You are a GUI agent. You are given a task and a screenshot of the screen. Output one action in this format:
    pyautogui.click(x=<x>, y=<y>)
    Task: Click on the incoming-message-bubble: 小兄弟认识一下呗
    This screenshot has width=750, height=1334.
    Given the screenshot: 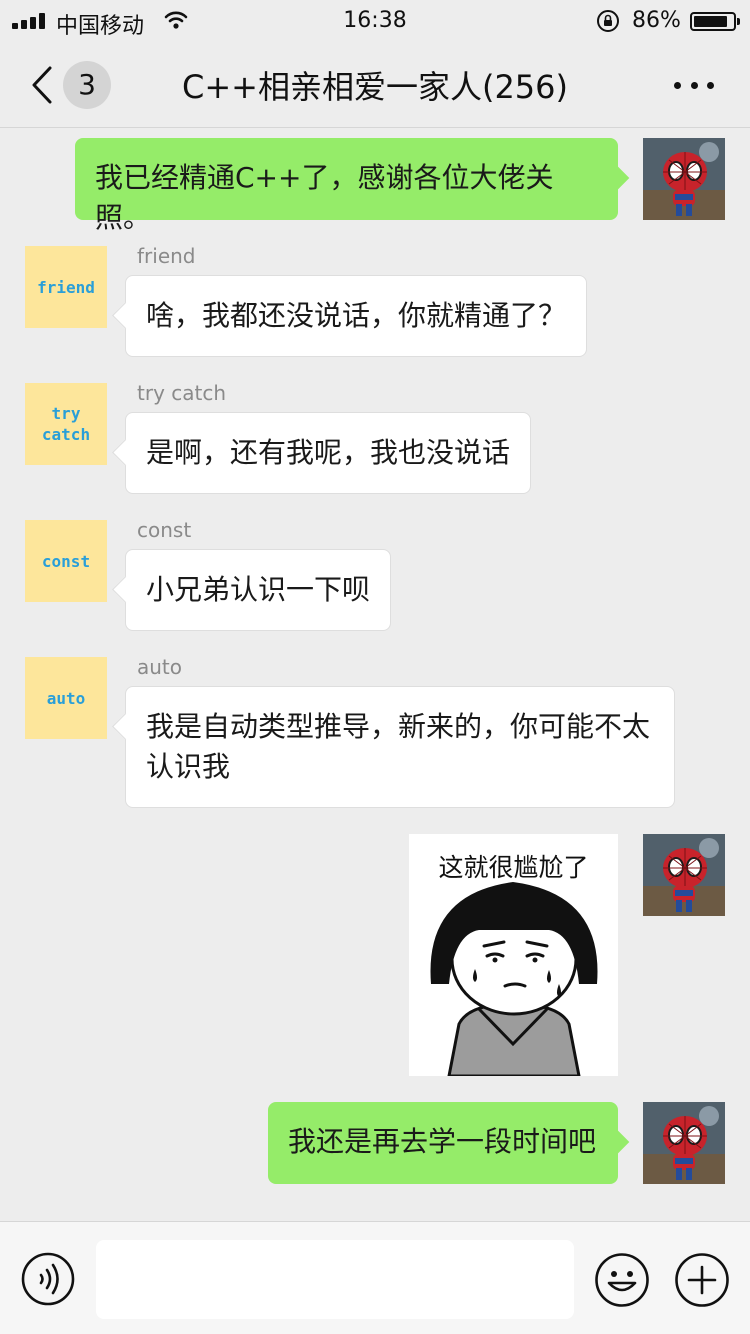 What is the action you would take?
    pyautogui.click(x=258, y=590)
    